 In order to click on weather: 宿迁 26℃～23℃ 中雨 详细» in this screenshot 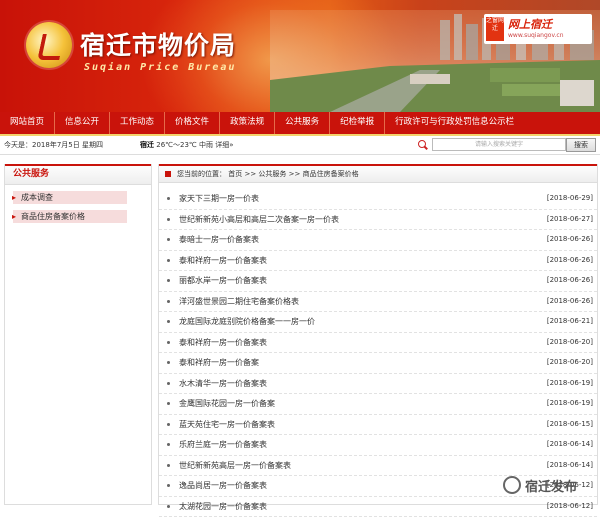, I will do `click(187, 145)`.